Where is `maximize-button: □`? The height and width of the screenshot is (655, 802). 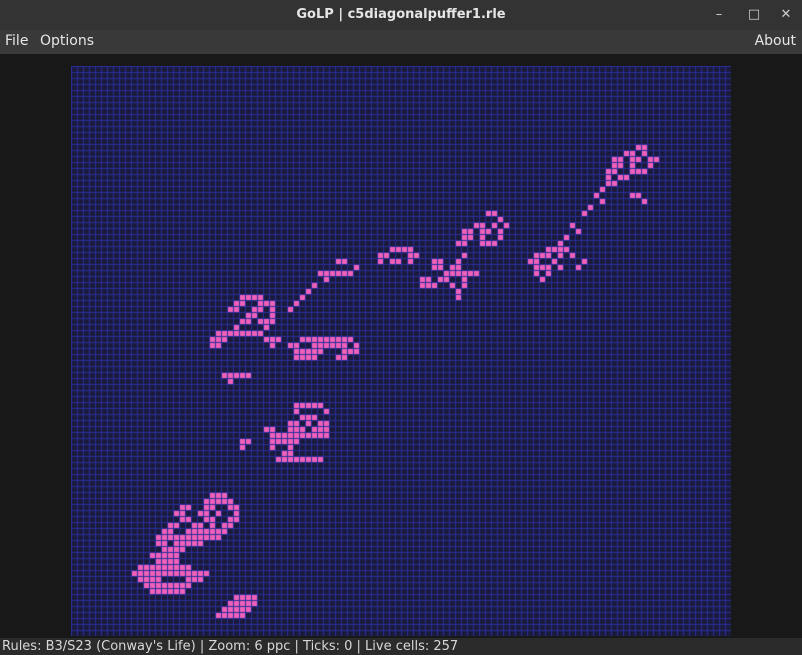 maximize-button: □ is located at coordinates (754, 15).